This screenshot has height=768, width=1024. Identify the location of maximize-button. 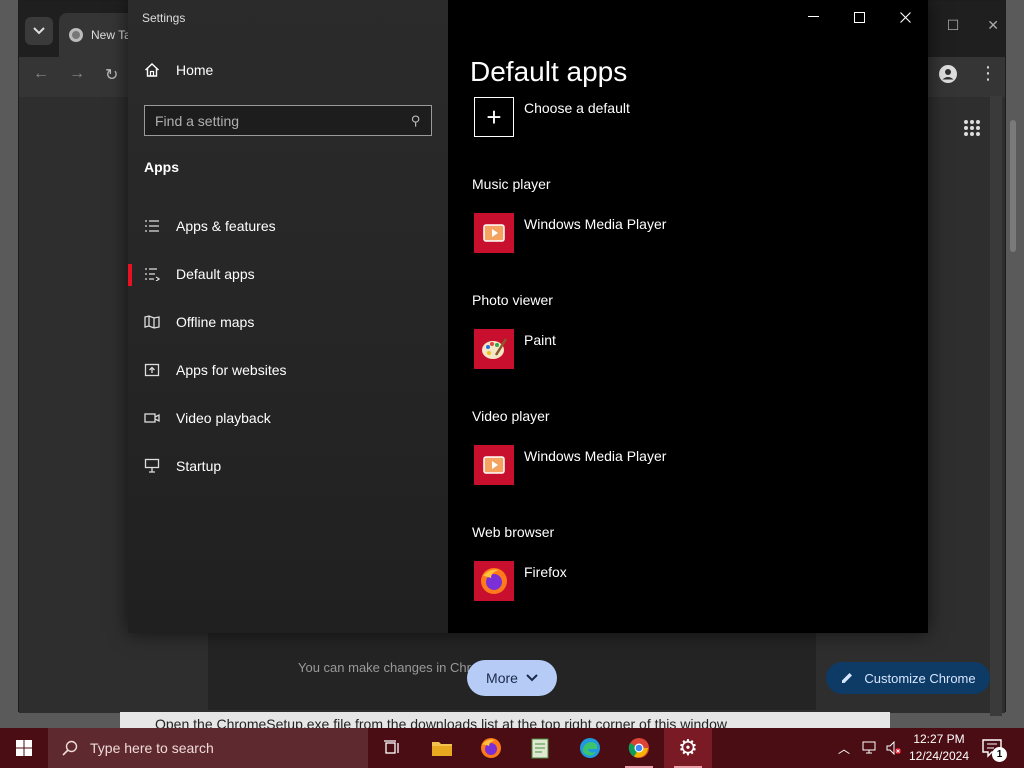
(859, 17).